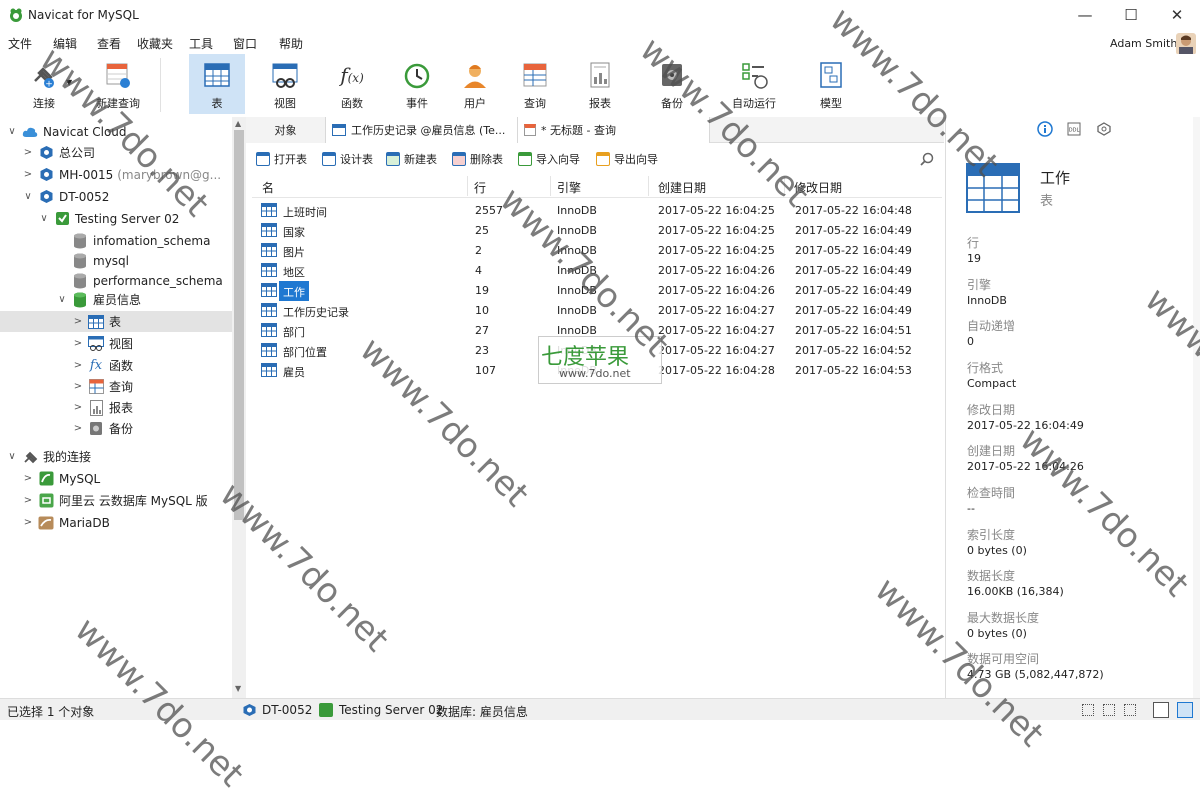 This screenshot has height=795, width=1200. What do you see at coordinates (116, 240) in the screenshot?
I see `tree-item-information-schema: infomation_schema` at bounding box center [116, 240].